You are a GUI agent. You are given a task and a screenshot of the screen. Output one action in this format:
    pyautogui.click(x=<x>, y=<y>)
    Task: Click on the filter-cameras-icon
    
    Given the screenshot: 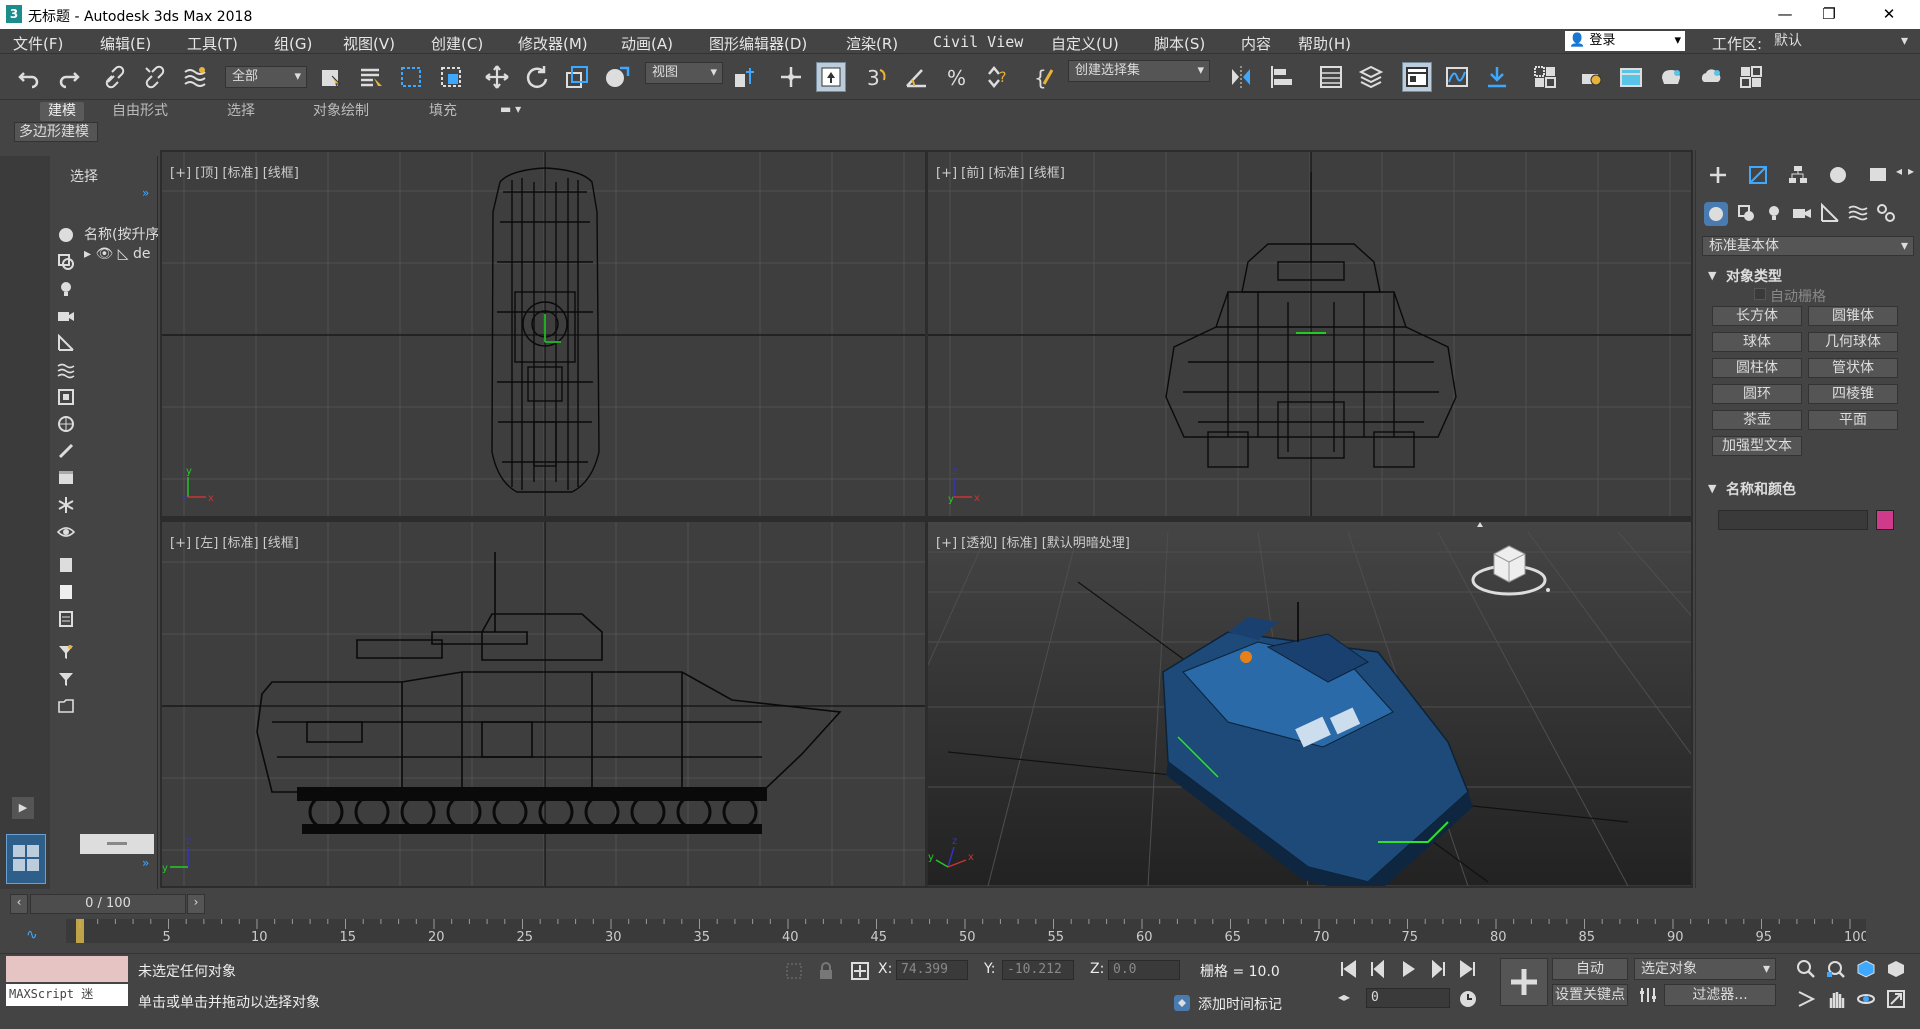 What is the action you would take?
    pyautogui.click(x=66, y=316)
    